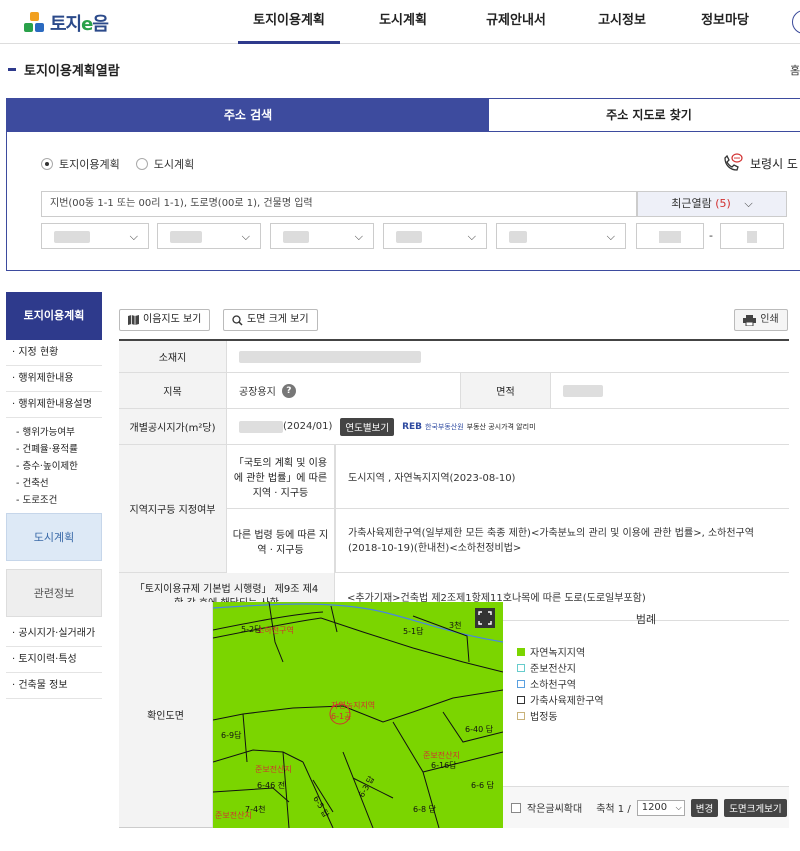  I want to click on radio-landuse: 토지이용계획, so click(80, 164).